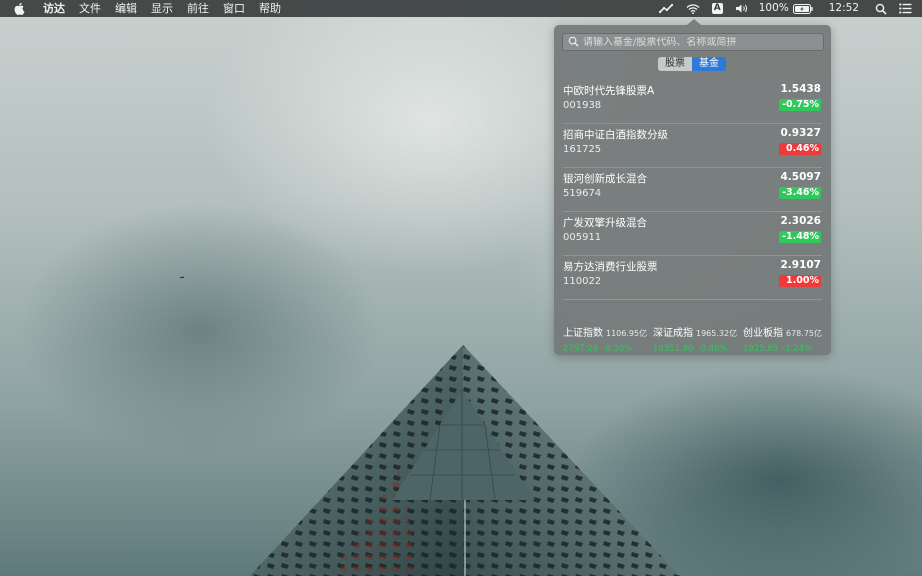 This screenshot has height=576, width=922. I want to click on wifi-icon, so click(693, 8).